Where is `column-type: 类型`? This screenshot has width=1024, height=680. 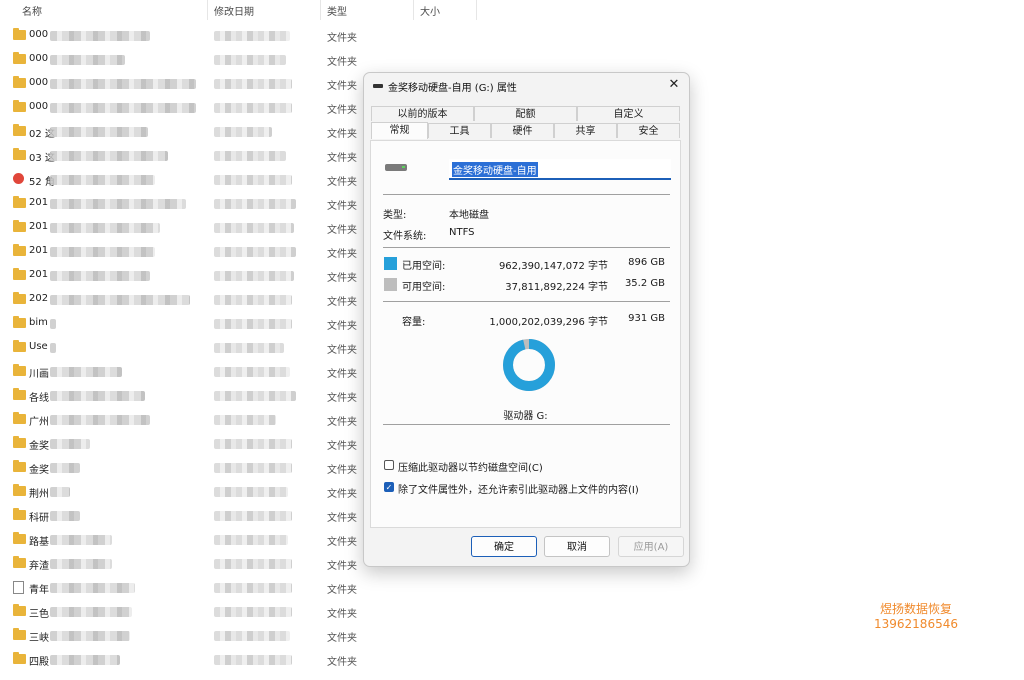 column-type: 类型 is located at coordinates (337, 10).